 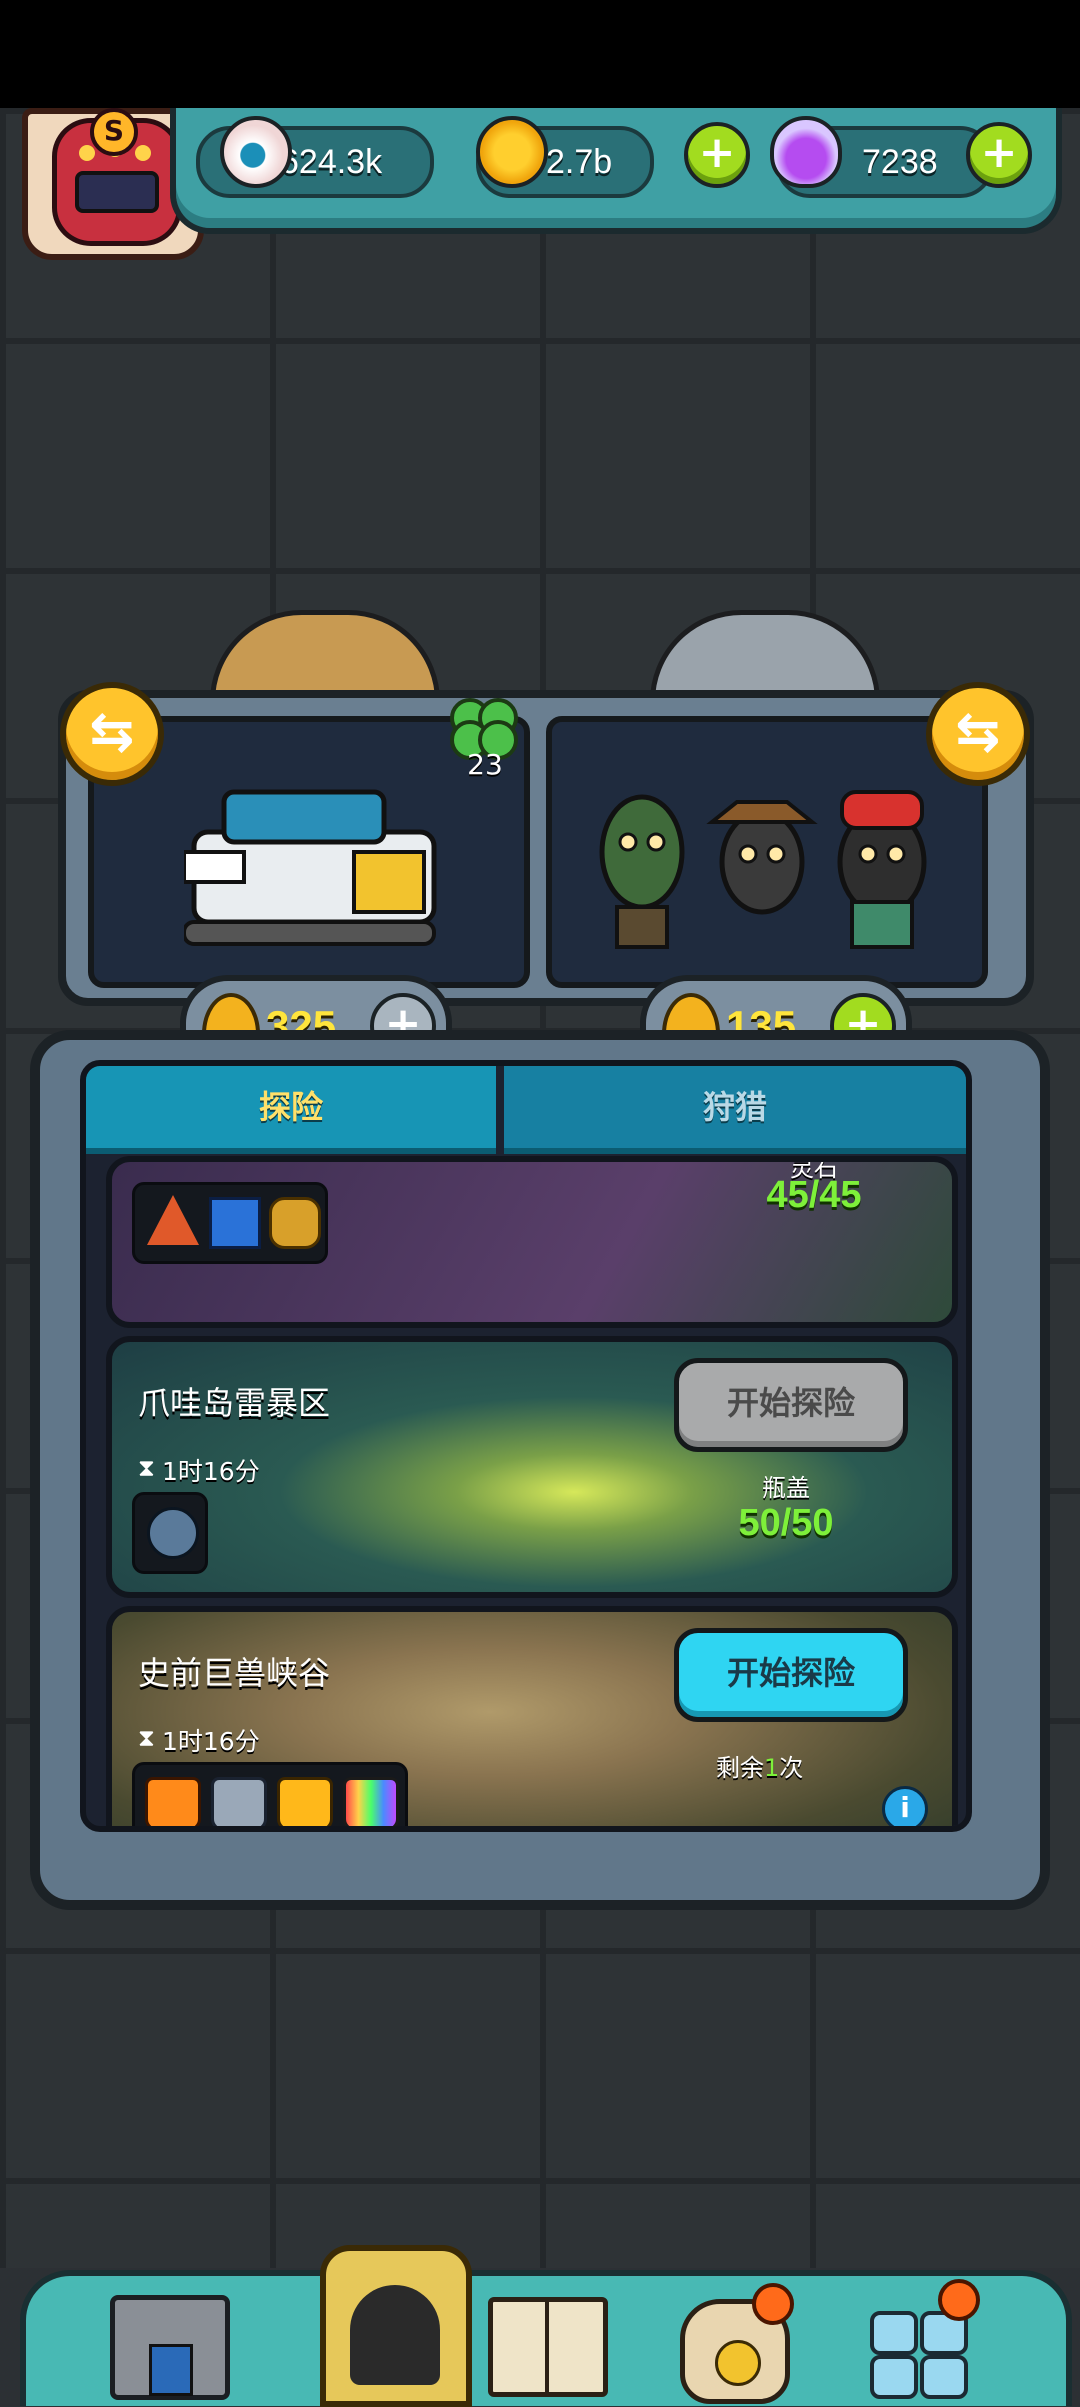 What do you see at coordinates (291, 1110) in the screenshot?
I see `tab-explore: 探险` at bounding box center [291, 1110].